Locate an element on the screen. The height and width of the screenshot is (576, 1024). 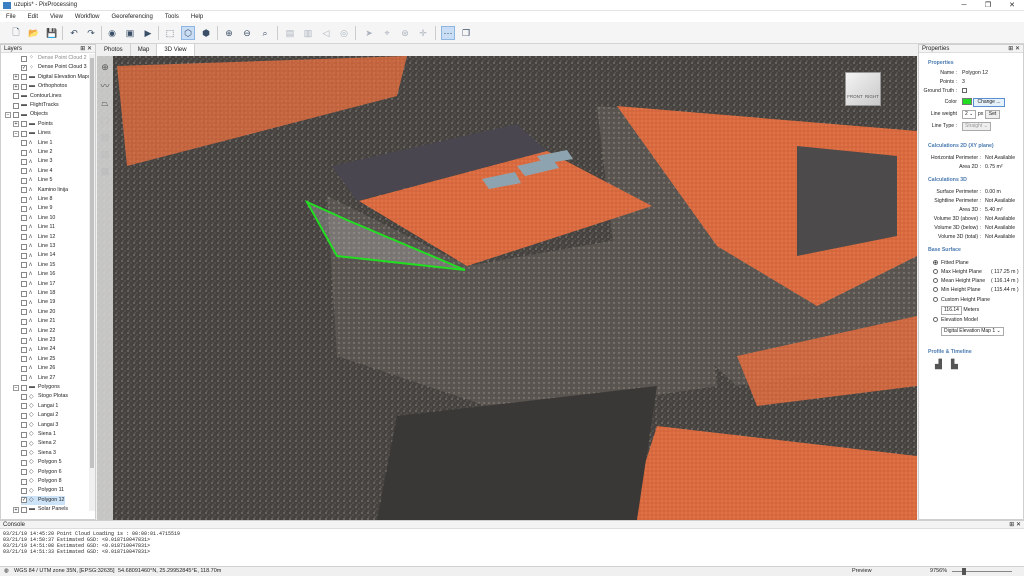
layer-row: ◇ Polygon 11 is located at coordinates (42, 490).